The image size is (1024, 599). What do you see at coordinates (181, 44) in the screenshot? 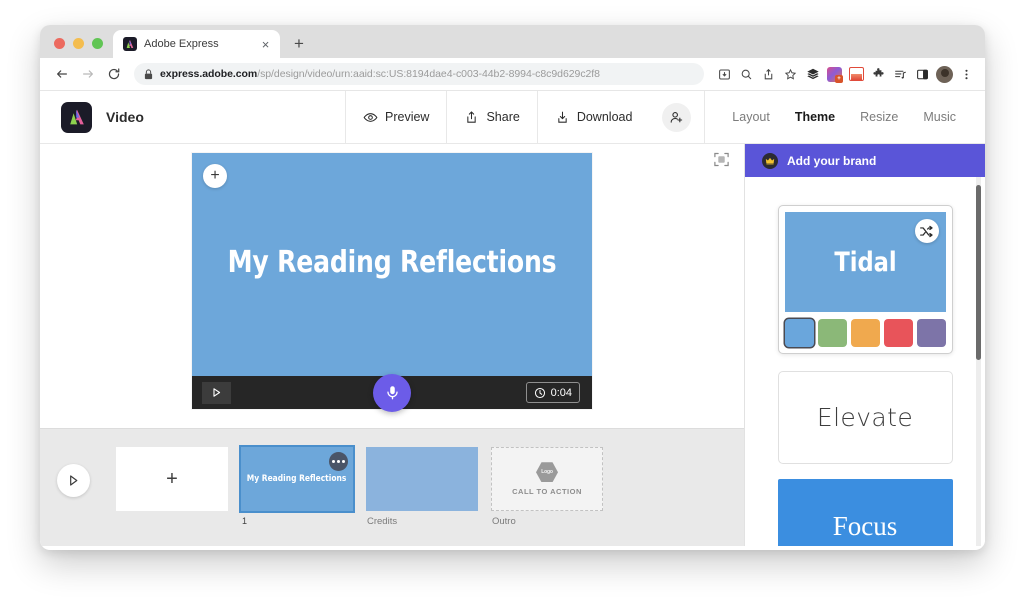
I see `tab-title: Adobe Express` at bounding box center [181, 44].